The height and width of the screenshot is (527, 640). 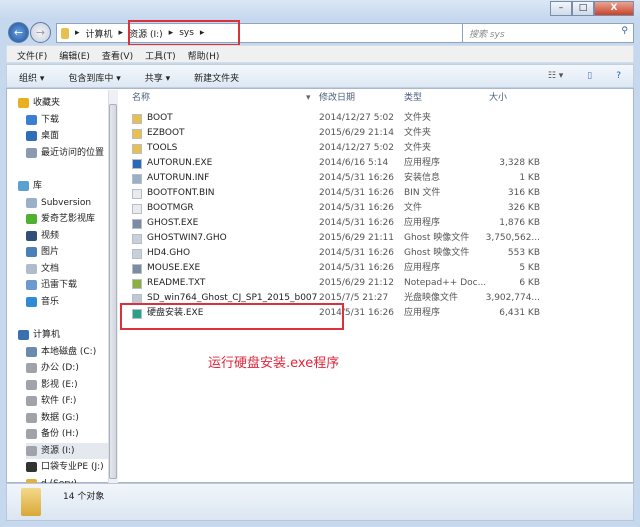 I want to click on nav-item: 下载, so click(x=42, y=120).